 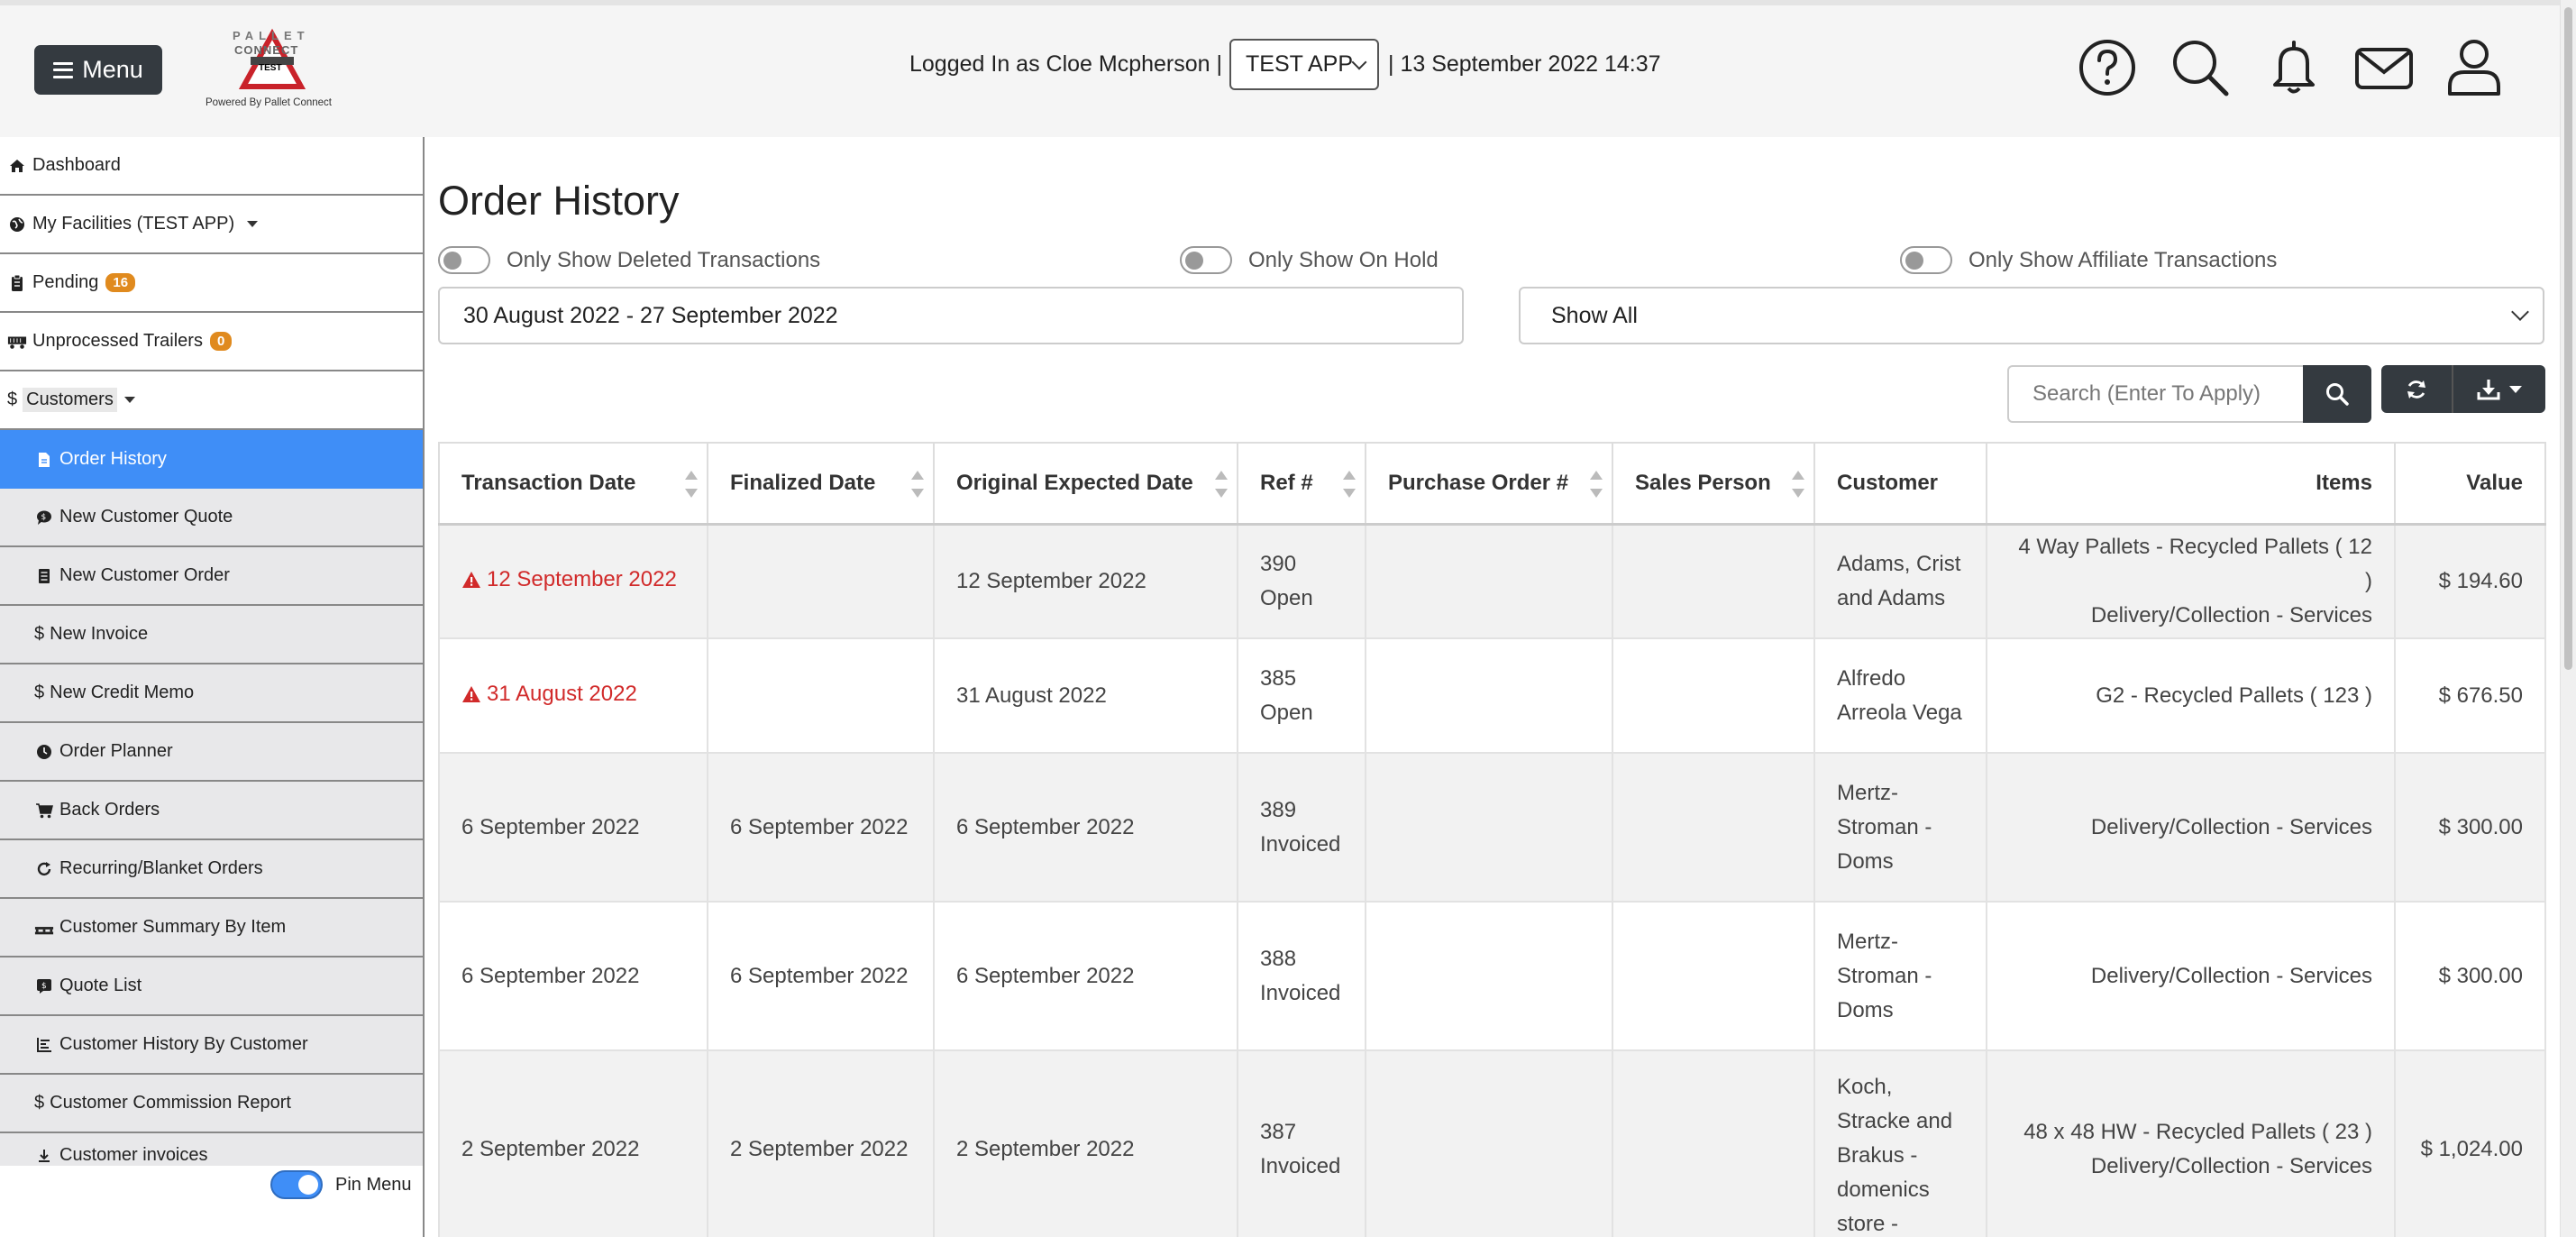 What do you see at coordinates (471, 694) in the screenshot?
I see `warning-icon` at bounding box center [471, 694].